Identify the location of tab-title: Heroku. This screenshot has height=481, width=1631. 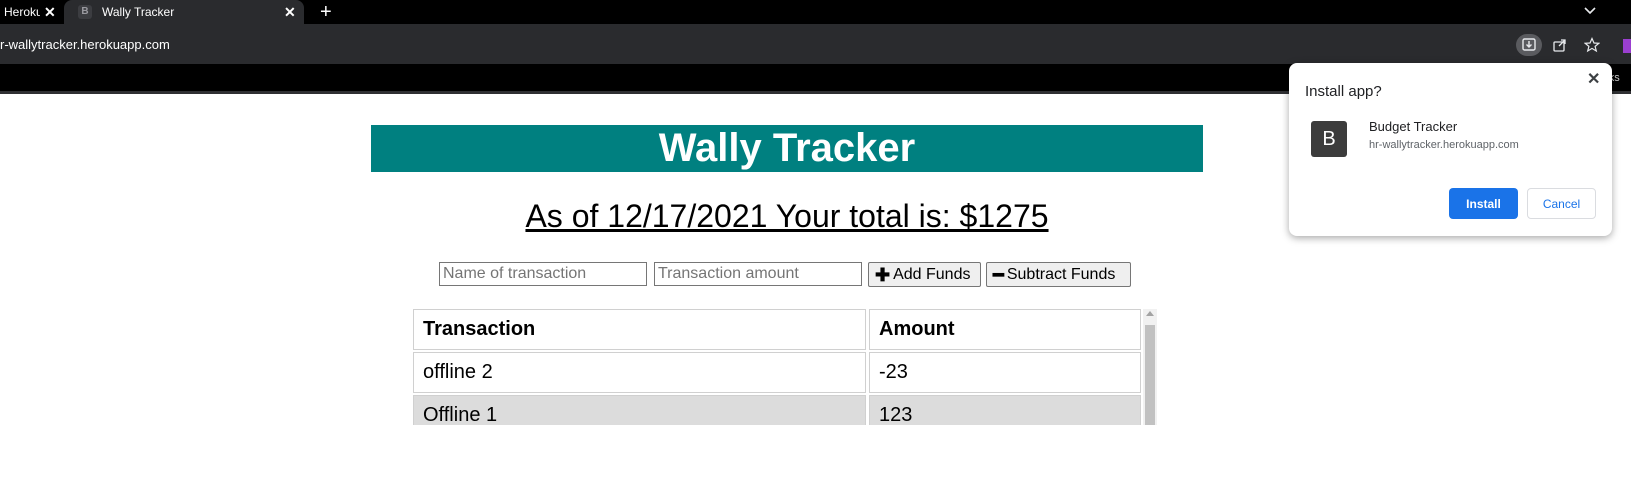
(22, 12).